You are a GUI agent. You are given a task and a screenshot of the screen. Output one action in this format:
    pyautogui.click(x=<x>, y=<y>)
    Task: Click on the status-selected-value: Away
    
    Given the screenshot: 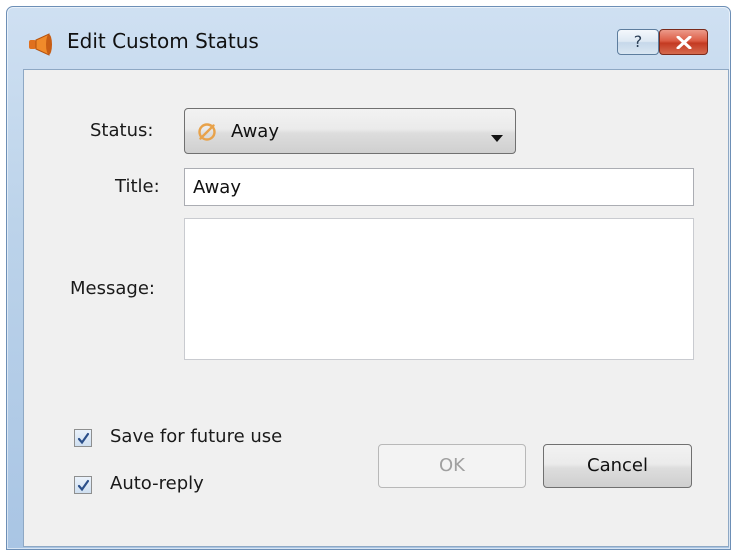 What is the action you would take?
    pyautogui.click(x=255, y=131)
    